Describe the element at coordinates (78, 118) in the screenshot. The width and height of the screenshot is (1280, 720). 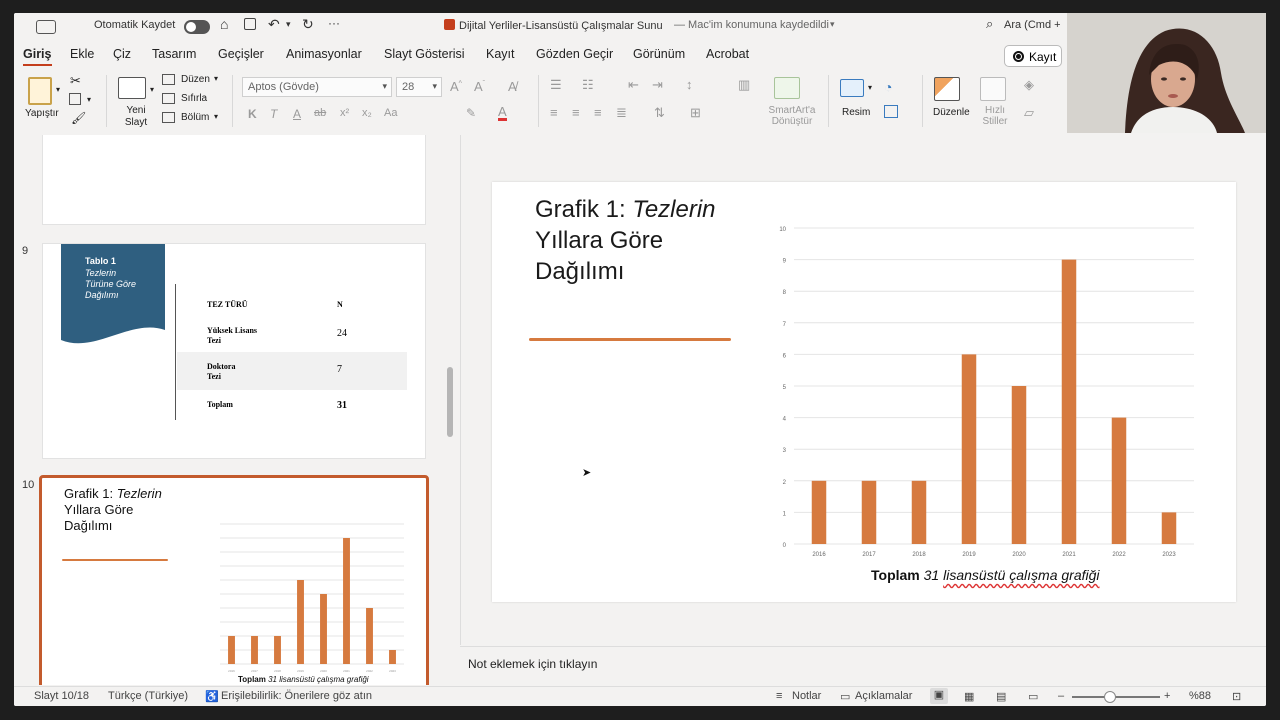
I see `format-painter-icon: 🖌` at that location.